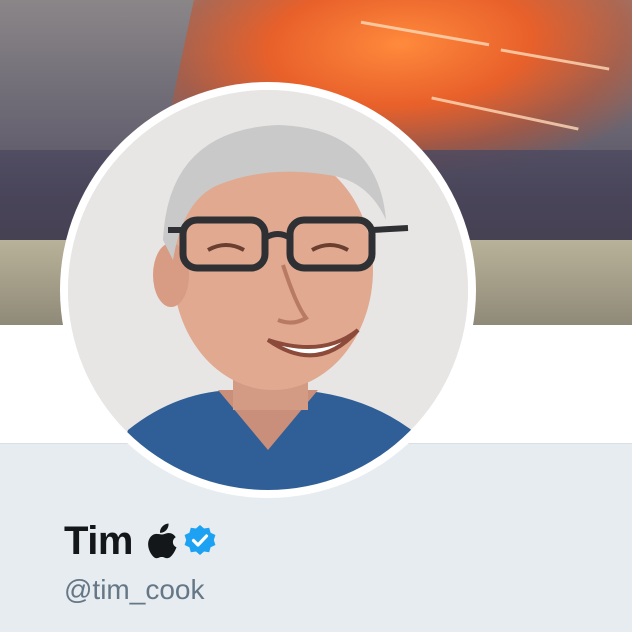 The width and height of the screenshot is (632, 632). Describe the element at coordinates (134, 590) in the screenshot. I see `username-handle: @tim_cook` at that location.